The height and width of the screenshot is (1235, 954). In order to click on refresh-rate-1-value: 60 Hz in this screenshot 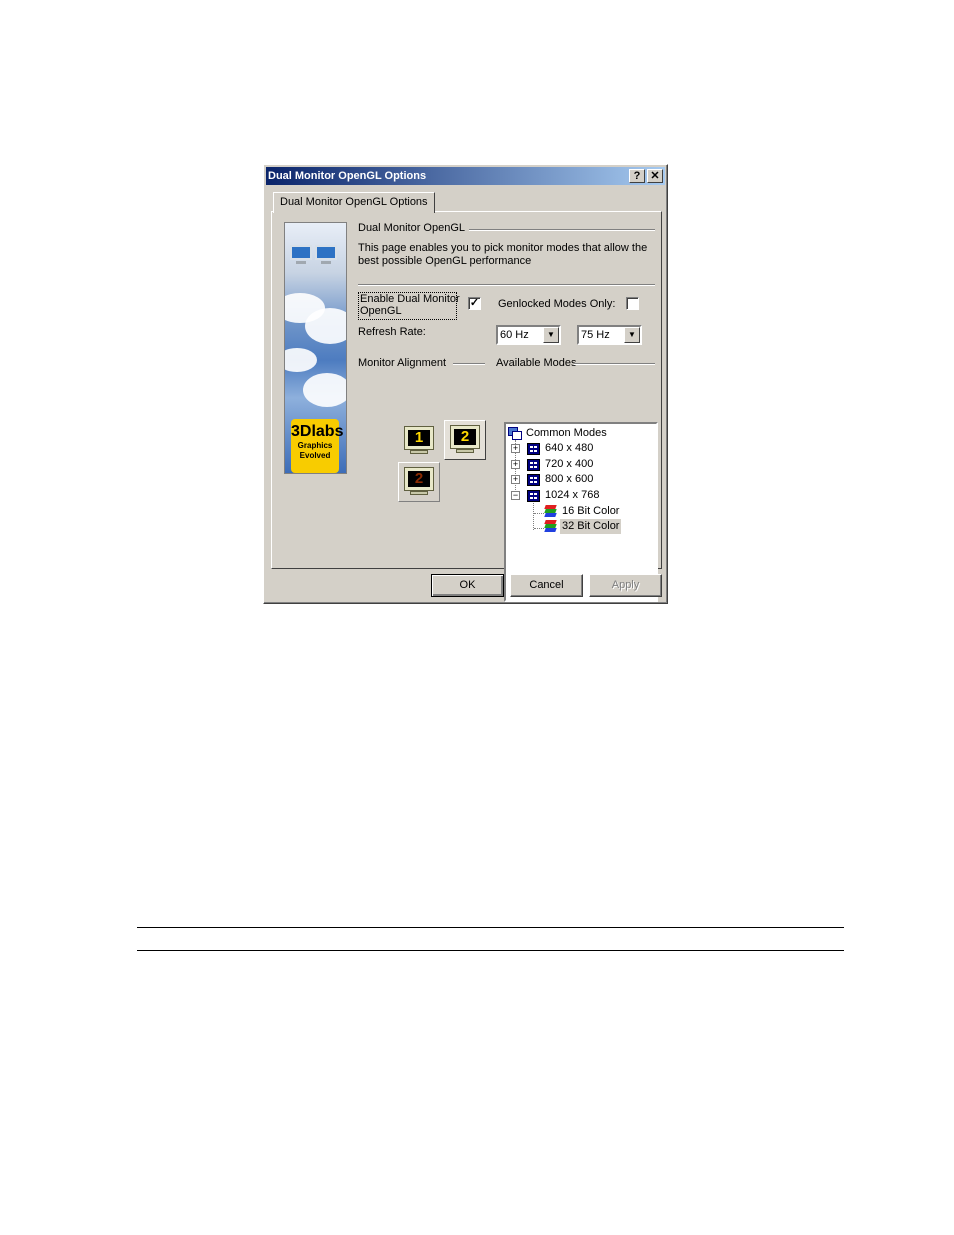, I will do `click(514, 335)`.